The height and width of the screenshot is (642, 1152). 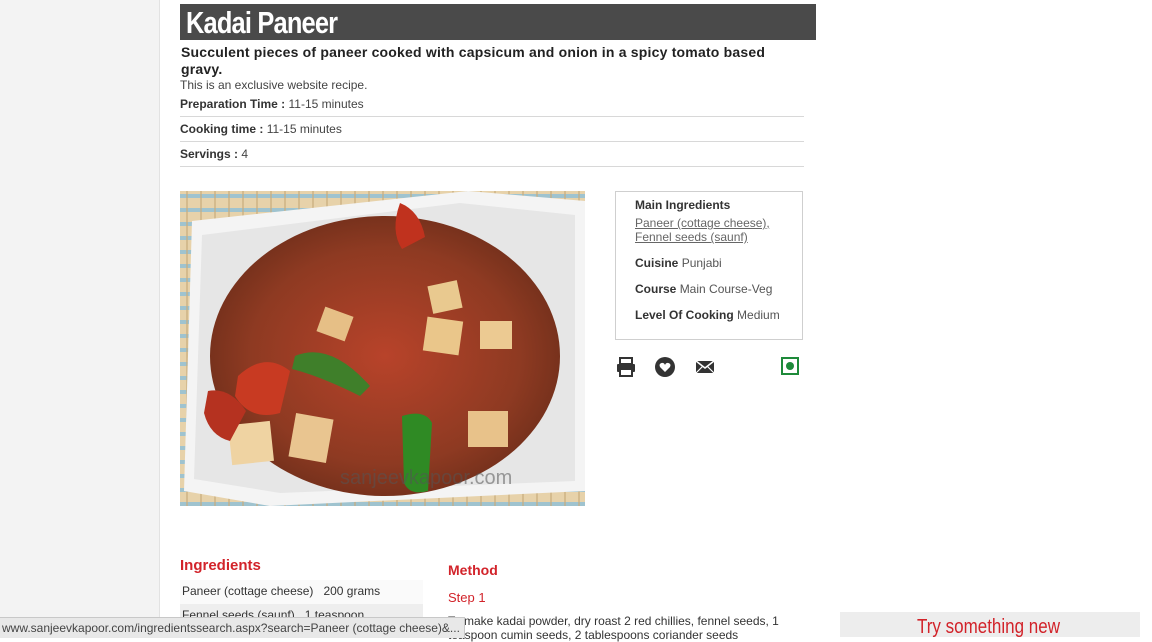 What do you see at coordinates (304, 129) in the screenshot?
I see `cook-time-value: 11-15 minutes` at bounding box center [304, 129].